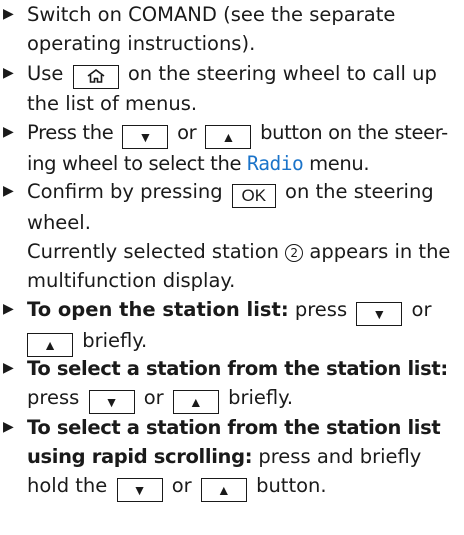 This screenshot has height=535, width=464. What do you see at coordinates (253, 196) in the screenshot?
I see `ok-key: OK` at bounding box center [253, 196].